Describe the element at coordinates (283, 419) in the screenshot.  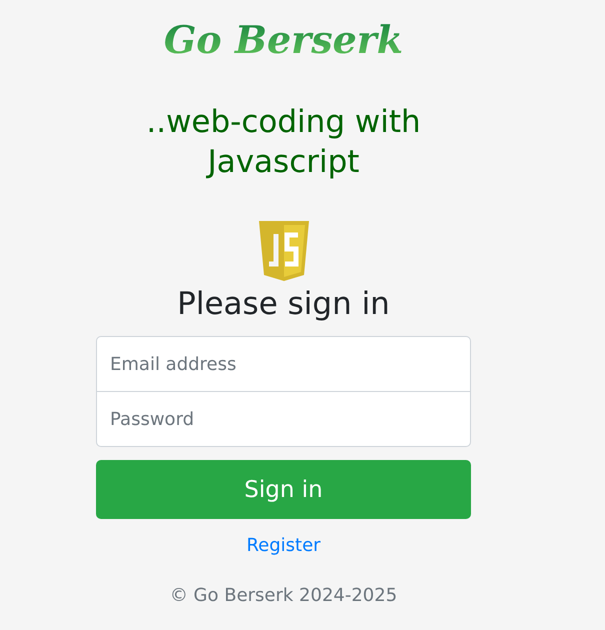
I see `input-field: Password` at that location.